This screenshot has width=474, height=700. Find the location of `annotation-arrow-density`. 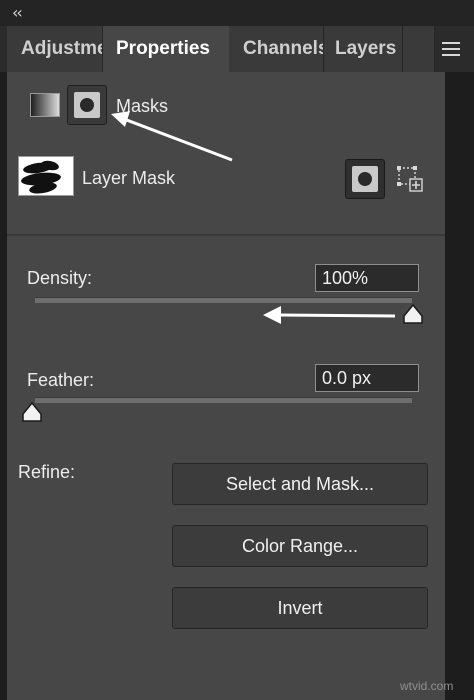

annotation-arrow-density is located at coordinates (329, 315).